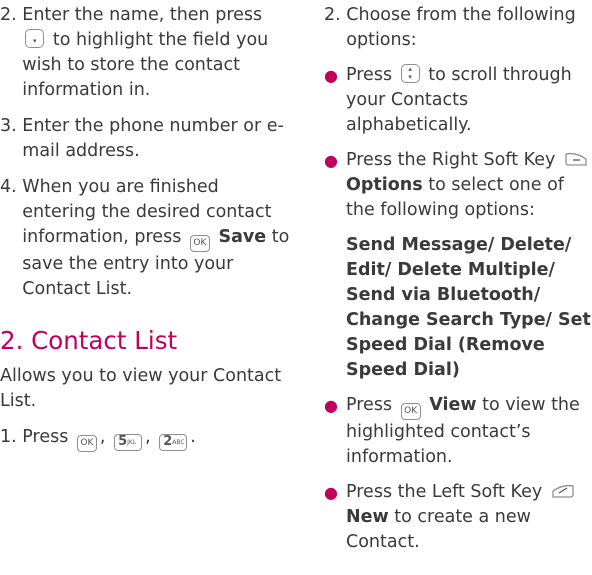 The height and width of the screenshot is (575, 592). I want to click on nav-up-down-key-icon: ▴ ▾, so click(410, 73).